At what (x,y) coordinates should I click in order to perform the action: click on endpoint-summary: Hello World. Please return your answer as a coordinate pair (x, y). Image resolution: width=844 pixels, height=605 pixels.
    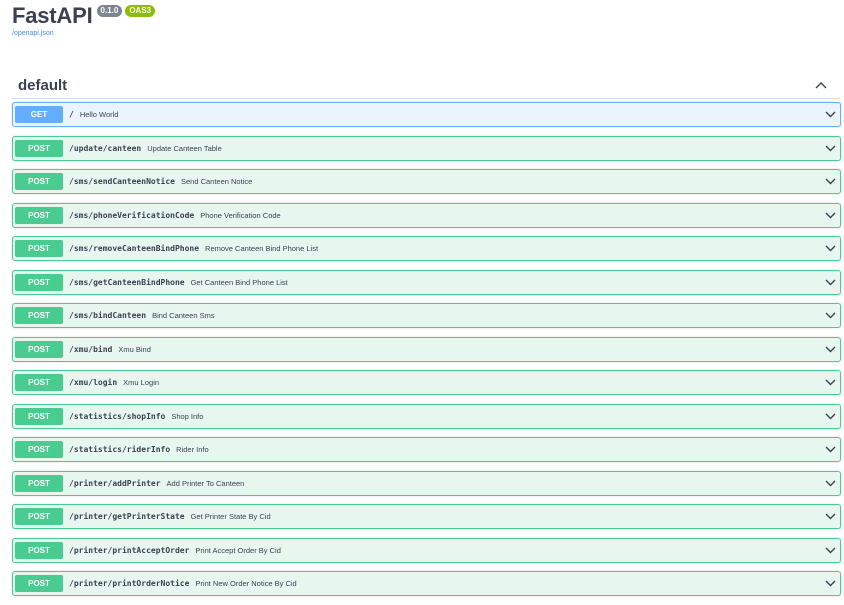
    Looking at the image, I should click on (99, 114).